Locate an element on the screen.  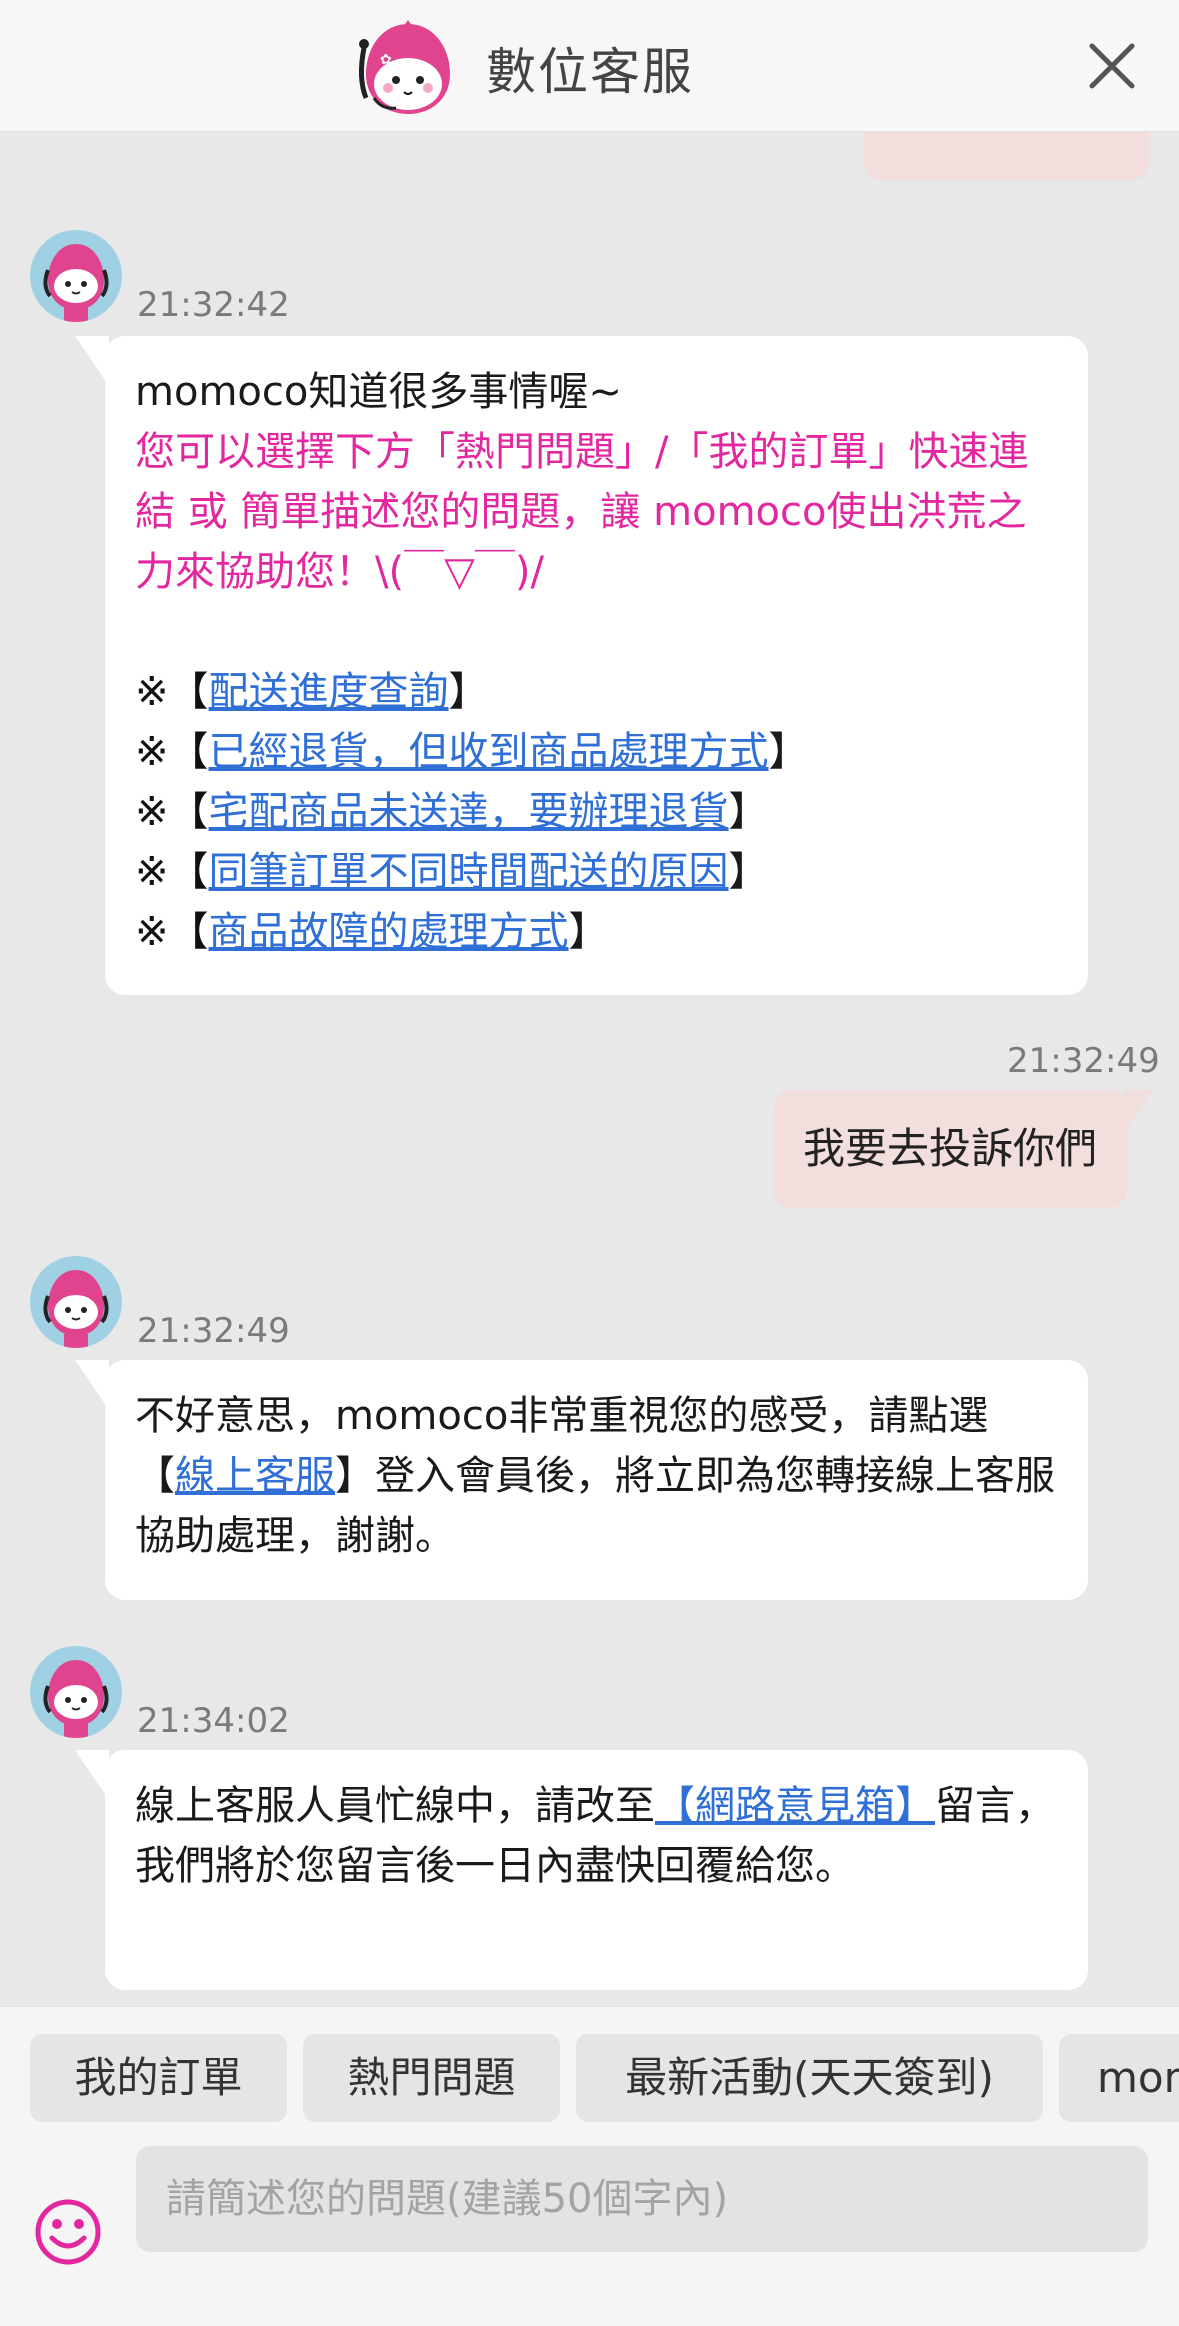
quick-reply-momo: mom is located at coordinates (1119, 2078).